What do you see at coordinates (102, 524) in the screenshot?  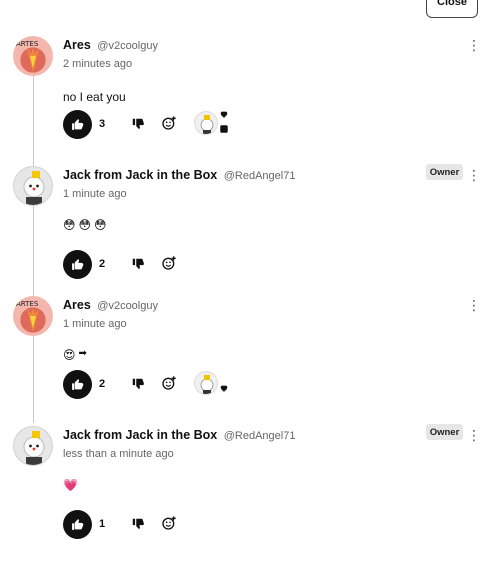 I see `like-count: 1` at bounding box center [102, 524].